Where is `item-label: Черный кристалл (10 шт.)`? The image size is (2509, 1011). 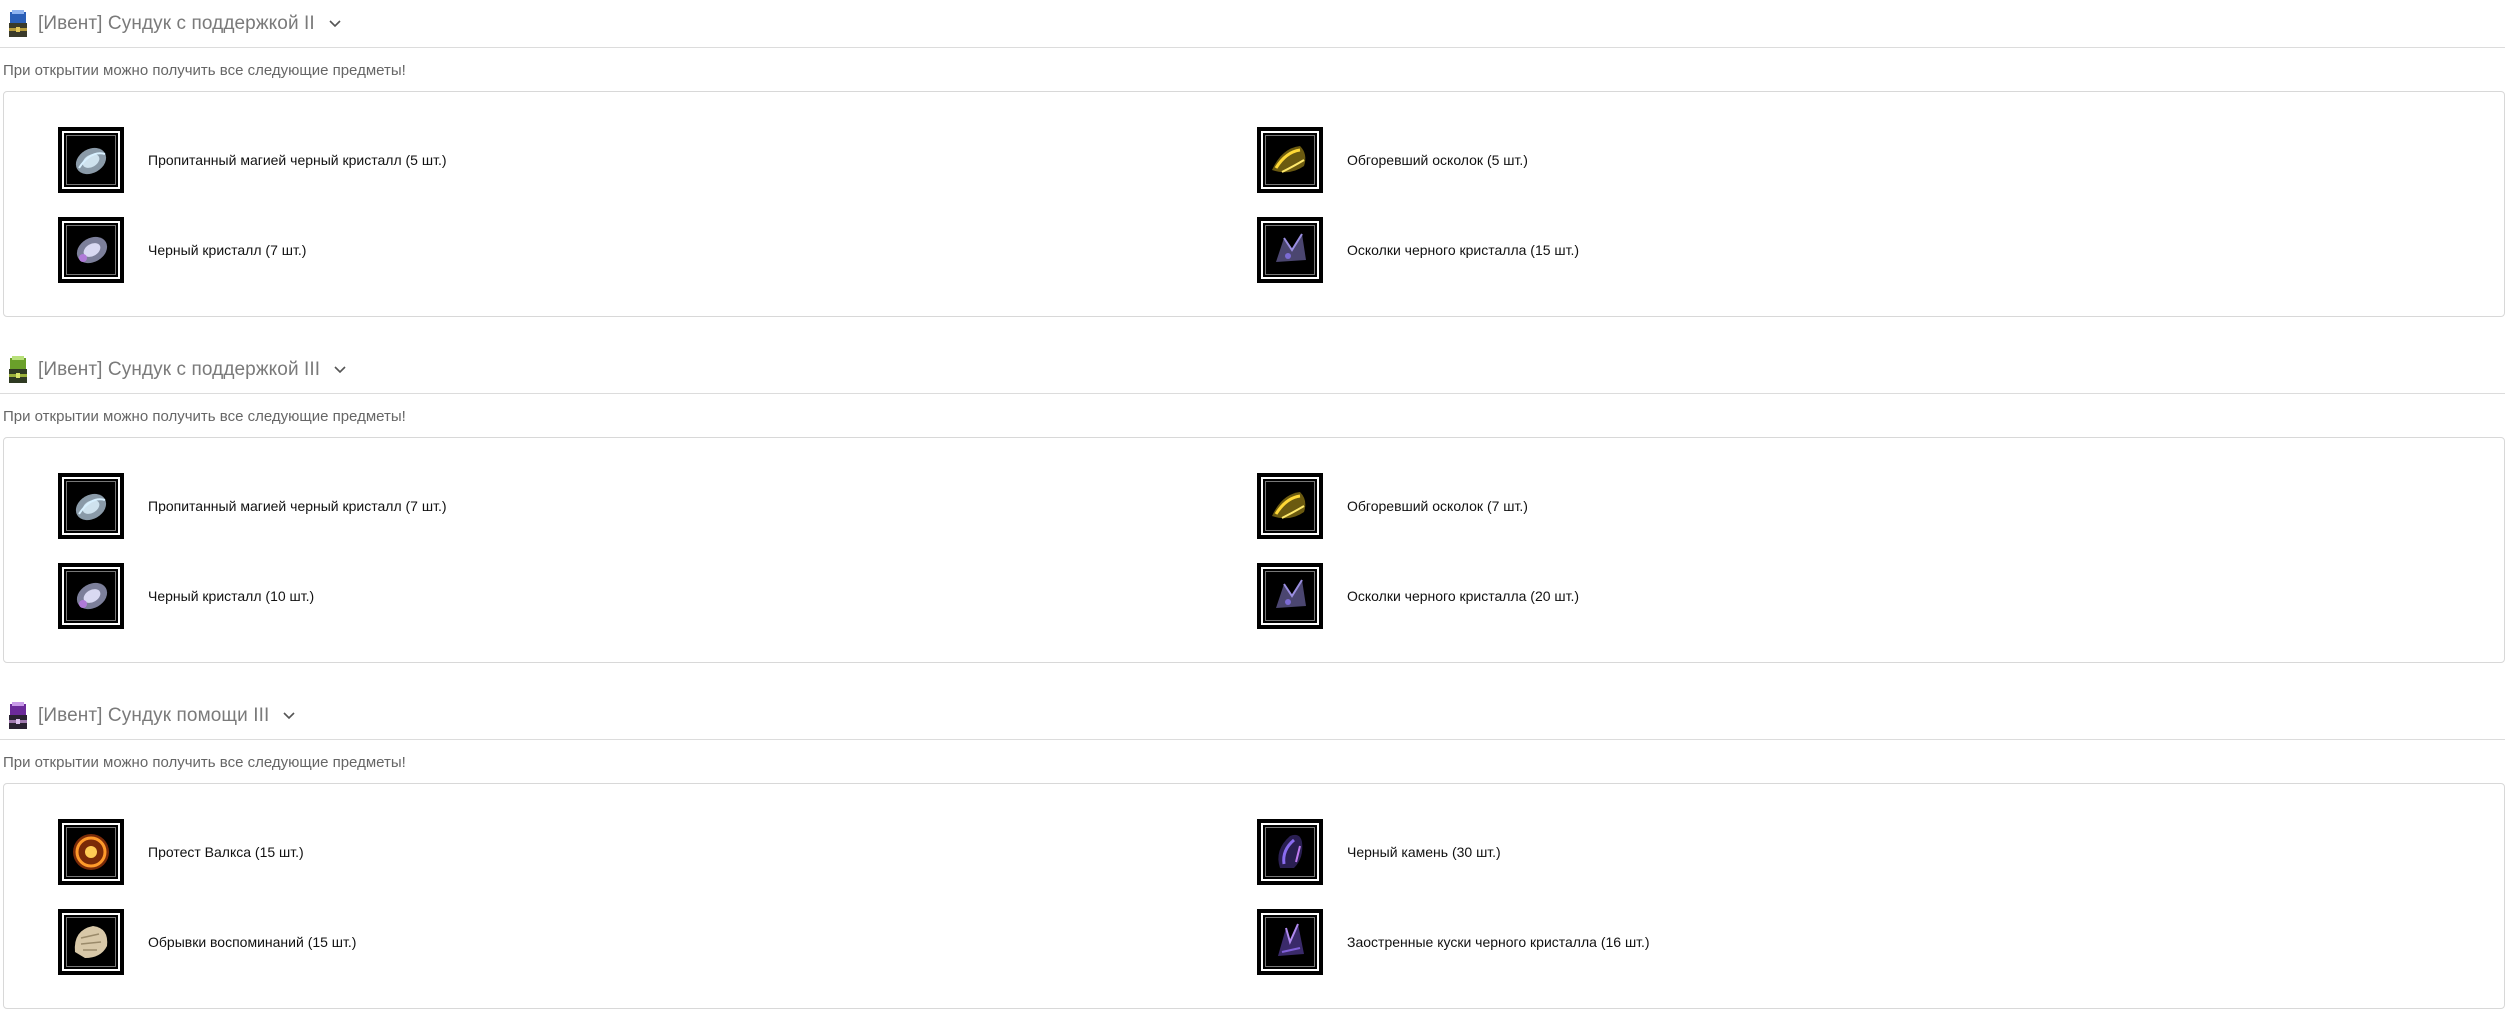 item-label: Черный кристалл (10 шт.) is located at coordinates (231, 596).